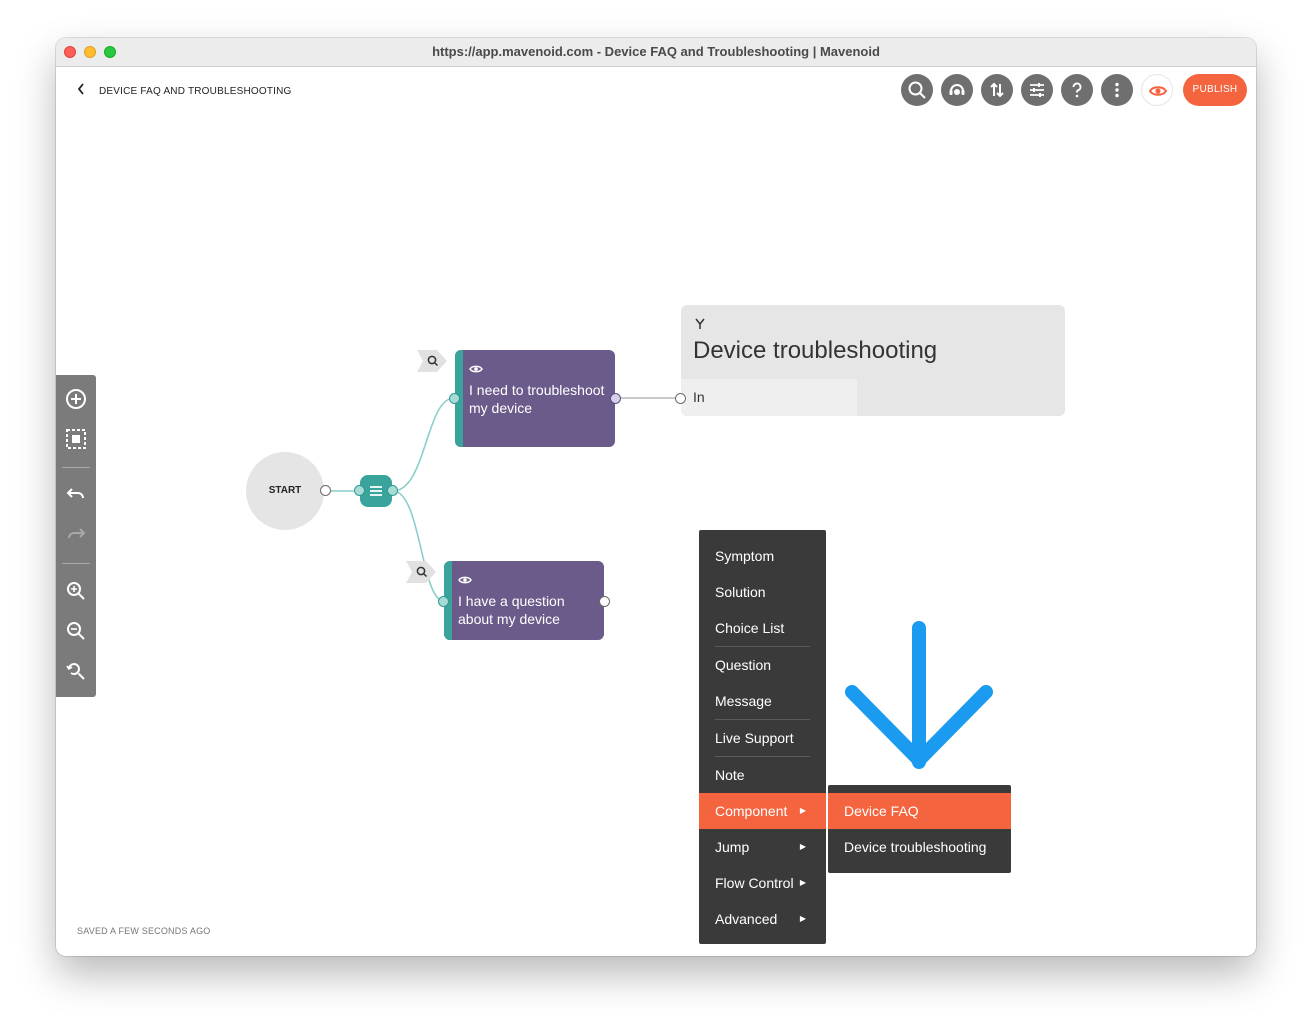 This screenshot has height=1031, width=1312. What do you see at coordinates (699, 397) in the screenshot?
I see `component-input-label: In` at bounding box center [699, 397].